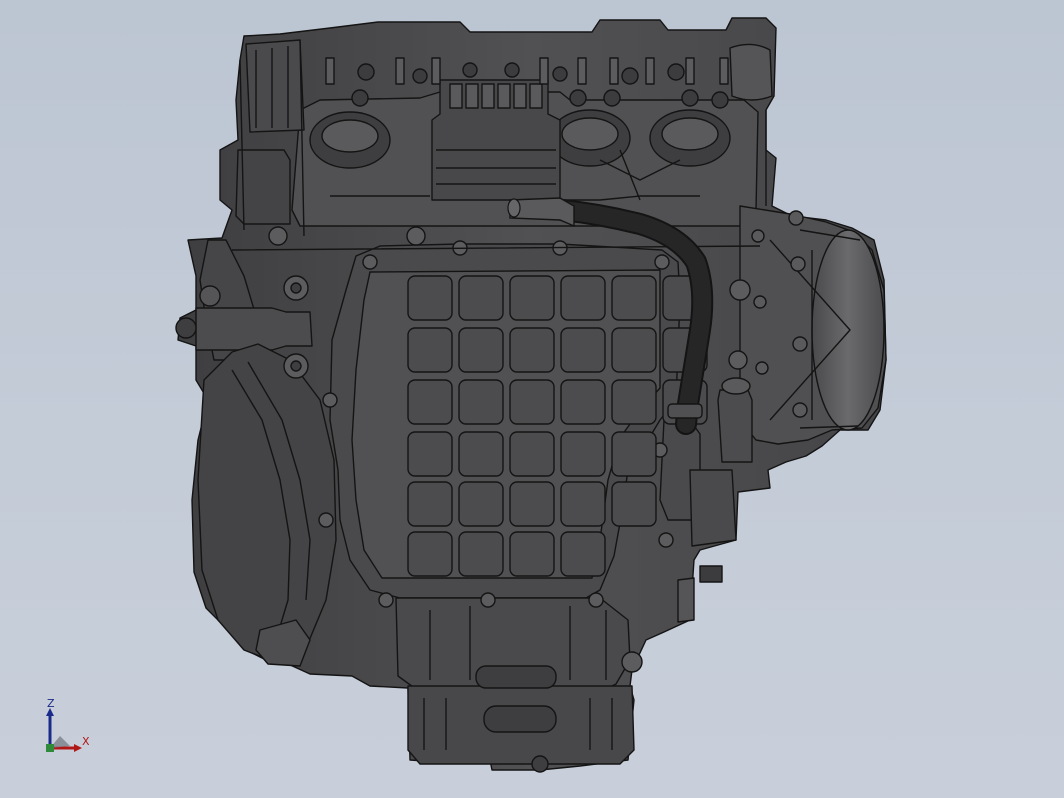 This screenshot has width=1064, height=798. Describe the element at coordinates (51, 703) in the screenshot. I see `axis-z-label: Z` at that location.